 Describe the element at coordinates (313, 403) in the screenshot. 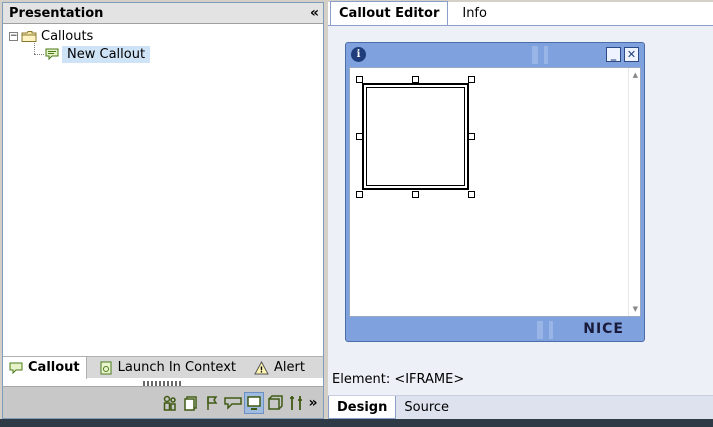

I see `toolbar-overflow-button: »` at that location.